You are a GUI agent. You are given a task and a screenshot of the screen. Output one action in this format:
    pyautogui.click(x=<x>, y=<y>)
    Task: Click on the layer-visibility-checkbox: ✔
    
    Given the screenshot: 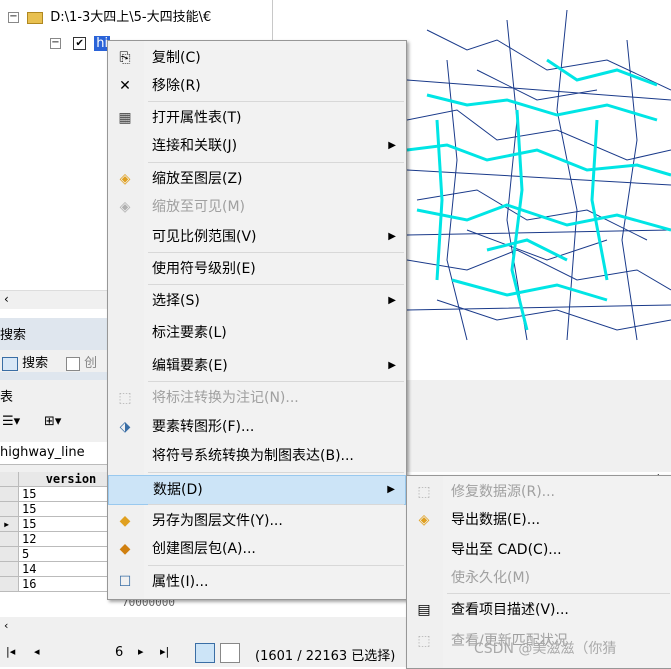 What is the action you would take?
    pyautogui.click(x=80, y=43)
    